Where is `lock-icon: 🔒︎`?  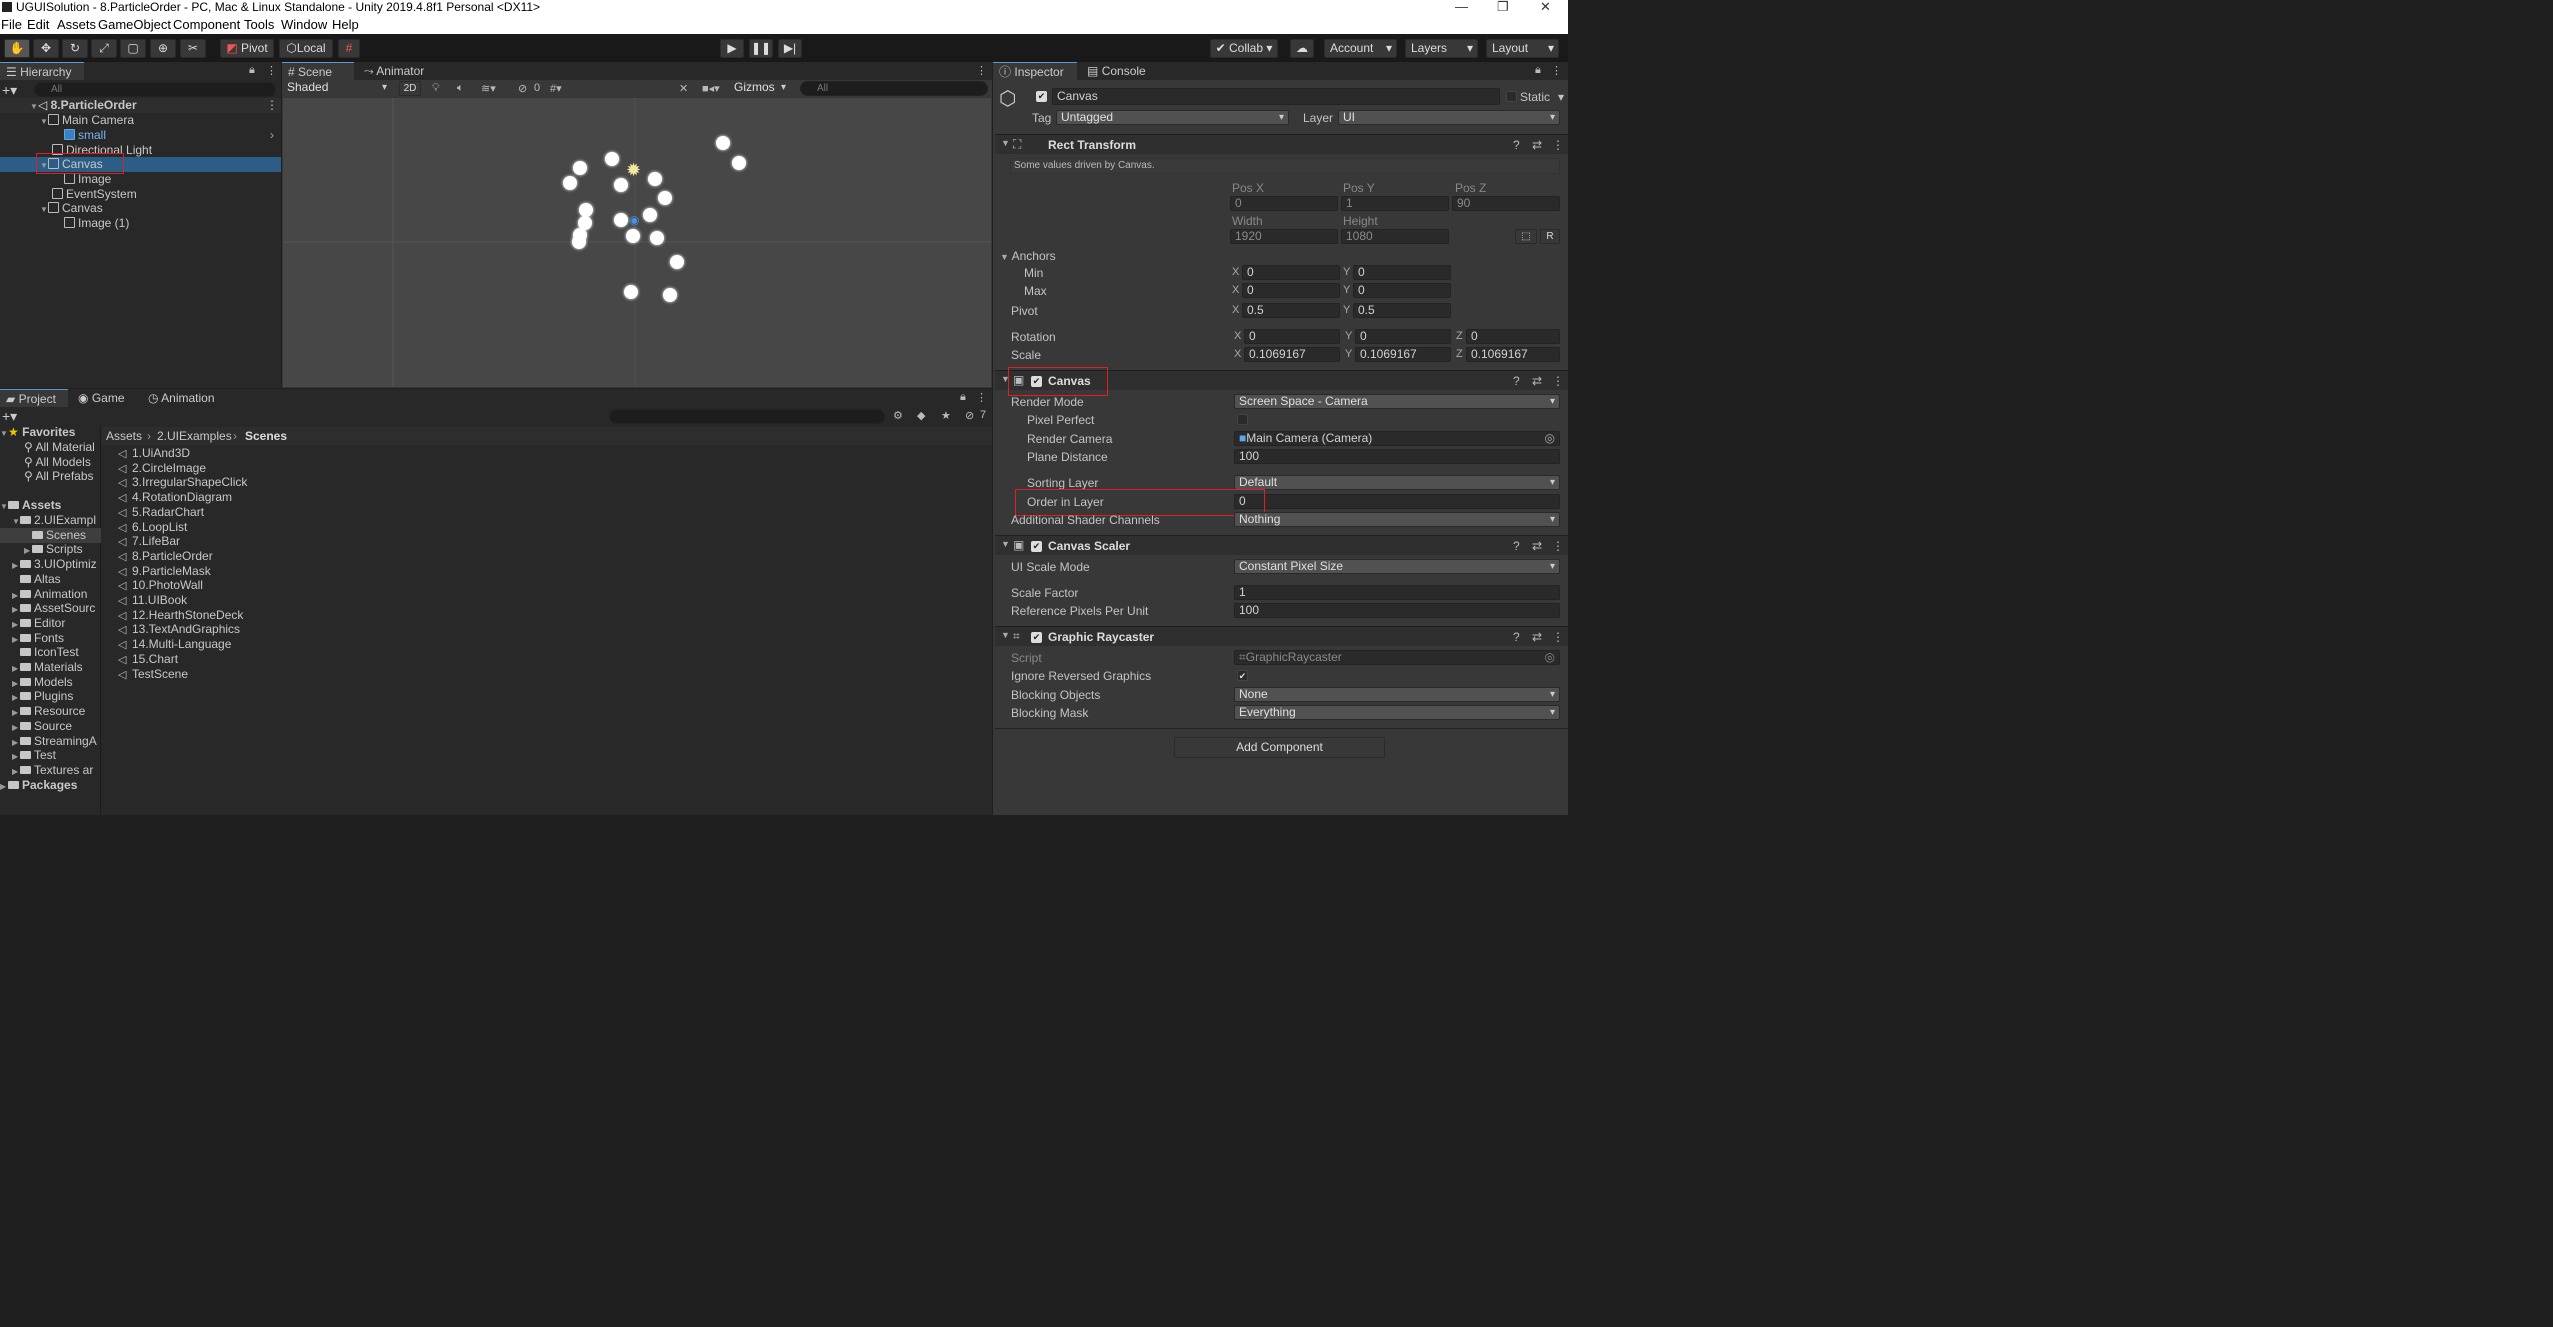 lock-icon: 🔒︎ is located at coordinates (252, 70).